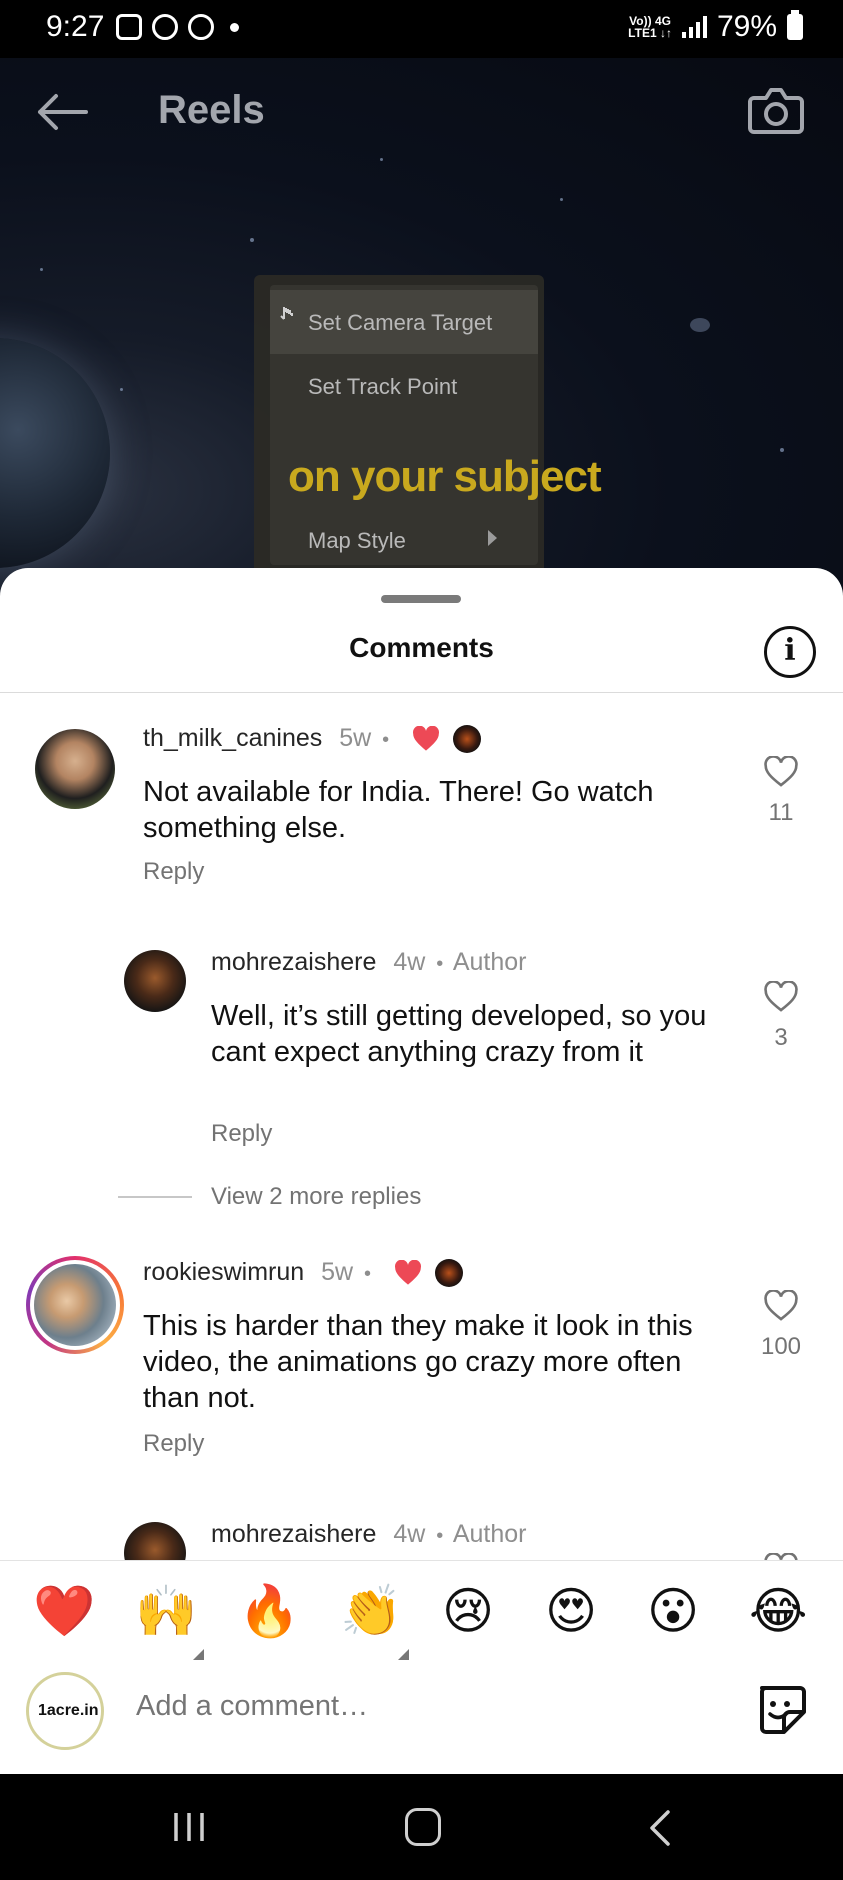  Describe the element at coordinates (269, 1611) in the screenshot. I see `emoji-fire-button: 🔥` at that location.